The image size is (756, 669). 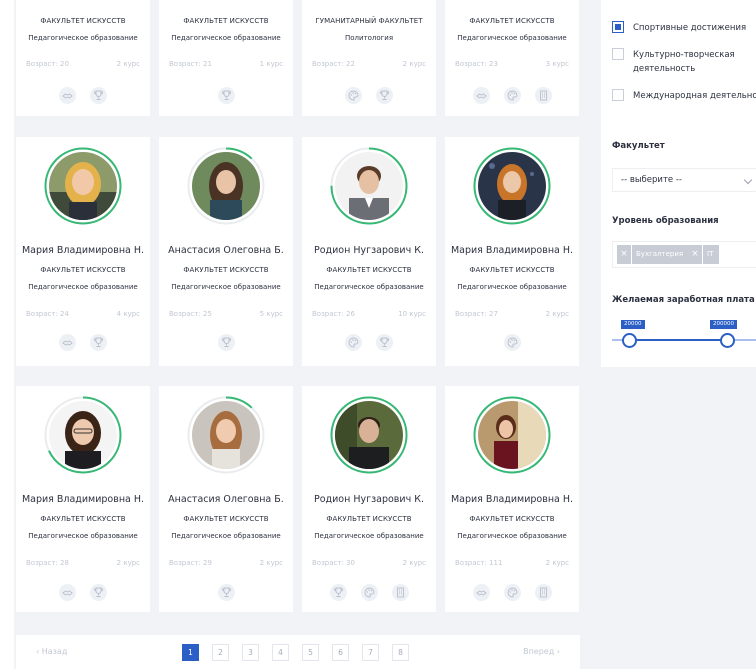 What do you see at coordinates (653, 254) in the screenshot?
I see `tag-chip: × Бухгалтерия` at bounding box center [653, 254].